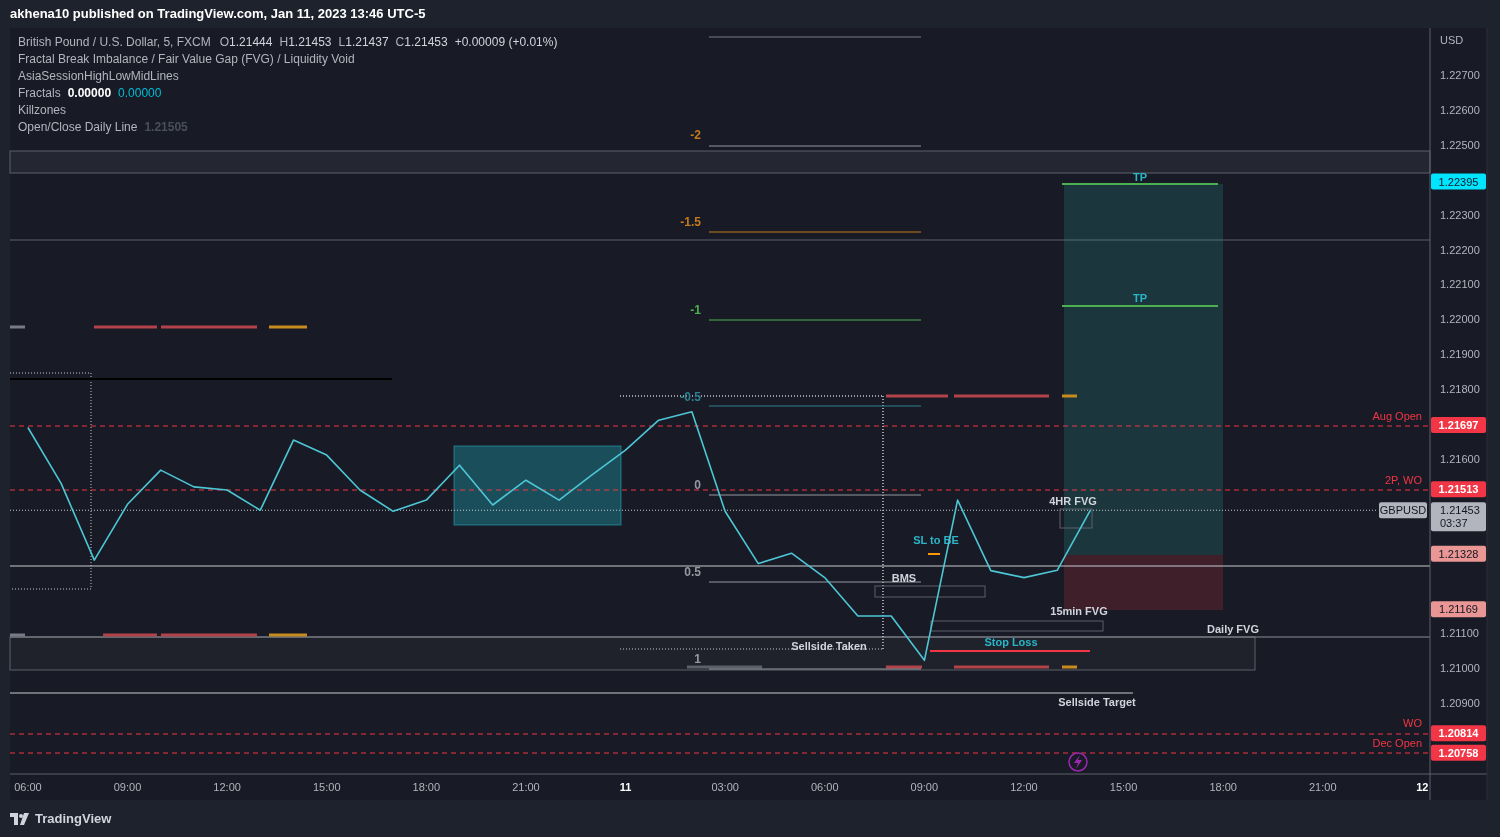  I want to click on chart-label: WO, so click(1412, 723).